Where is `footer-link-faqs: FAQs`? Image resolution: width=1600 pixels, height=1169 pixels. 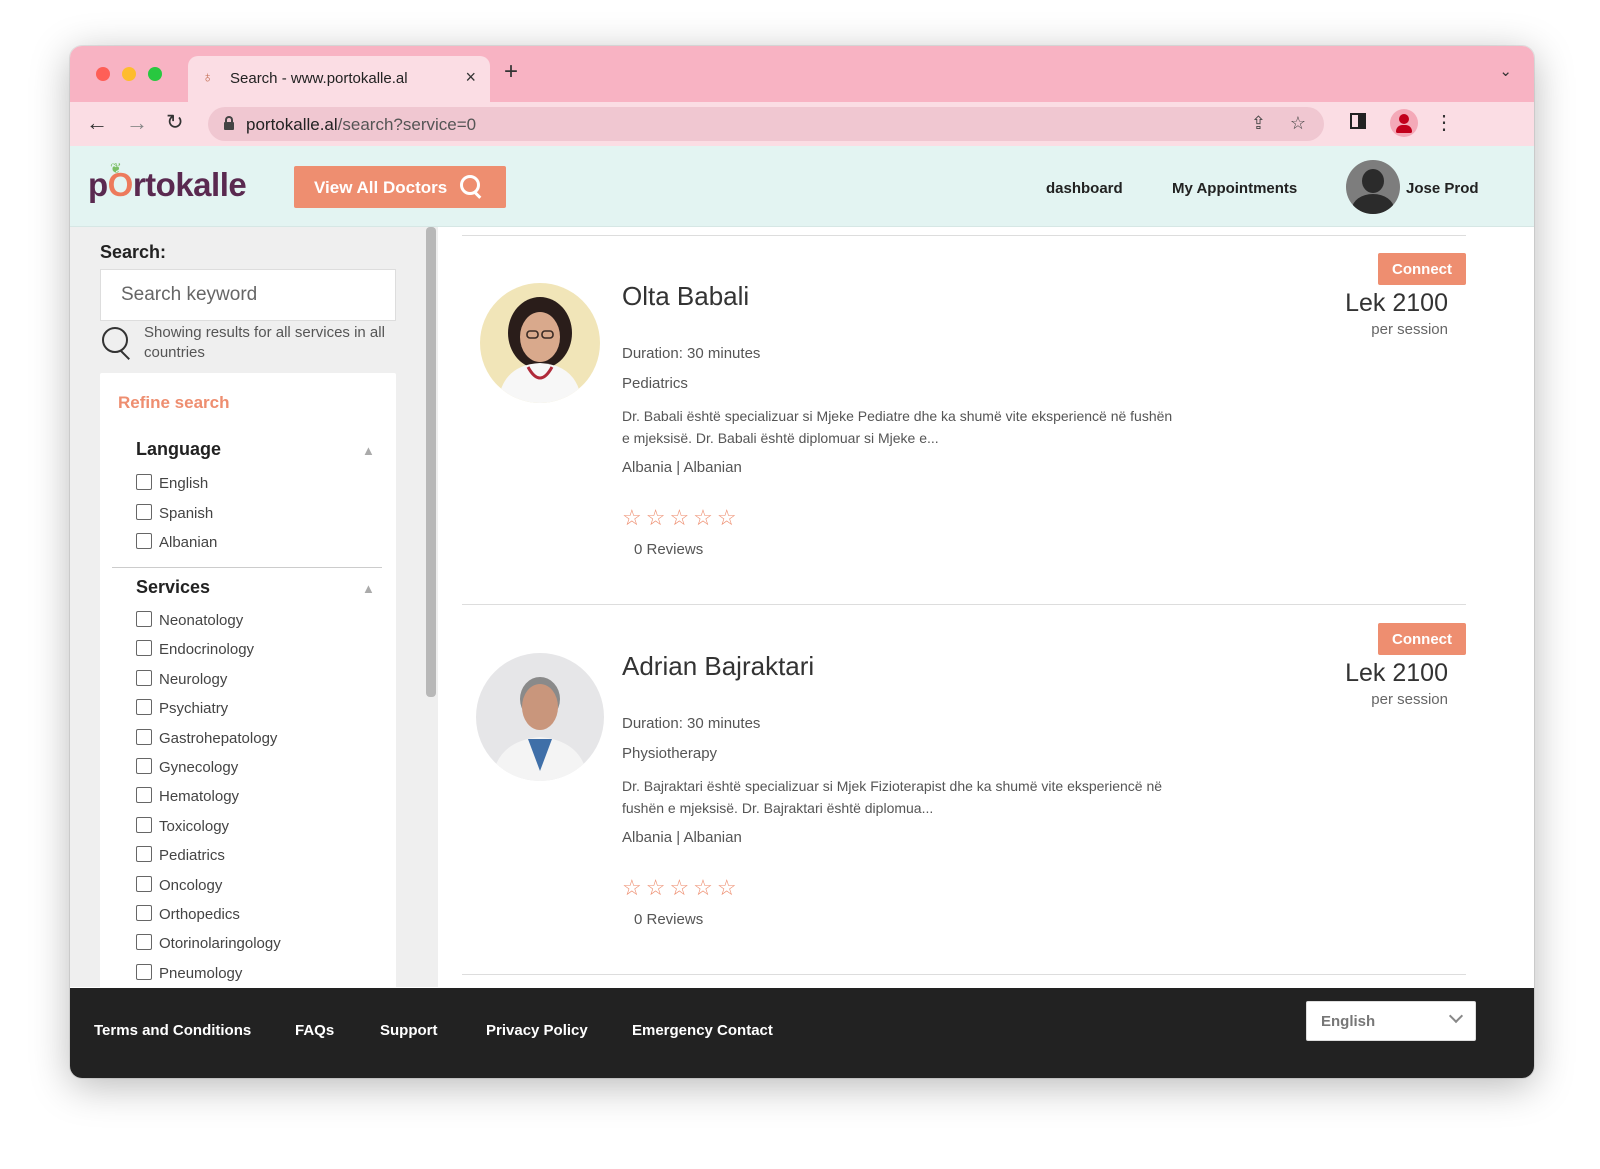
footer-link-faqs: FAQs is located at coordinates (314, 1030).